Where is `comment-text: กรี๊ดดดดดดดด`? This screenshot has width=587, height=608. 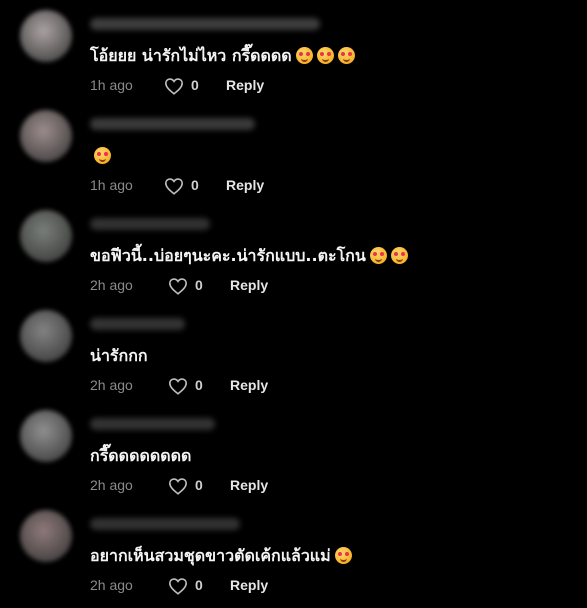 comment-text: กรี๊ดดดดดดดด is located at coordinates (141, 455).